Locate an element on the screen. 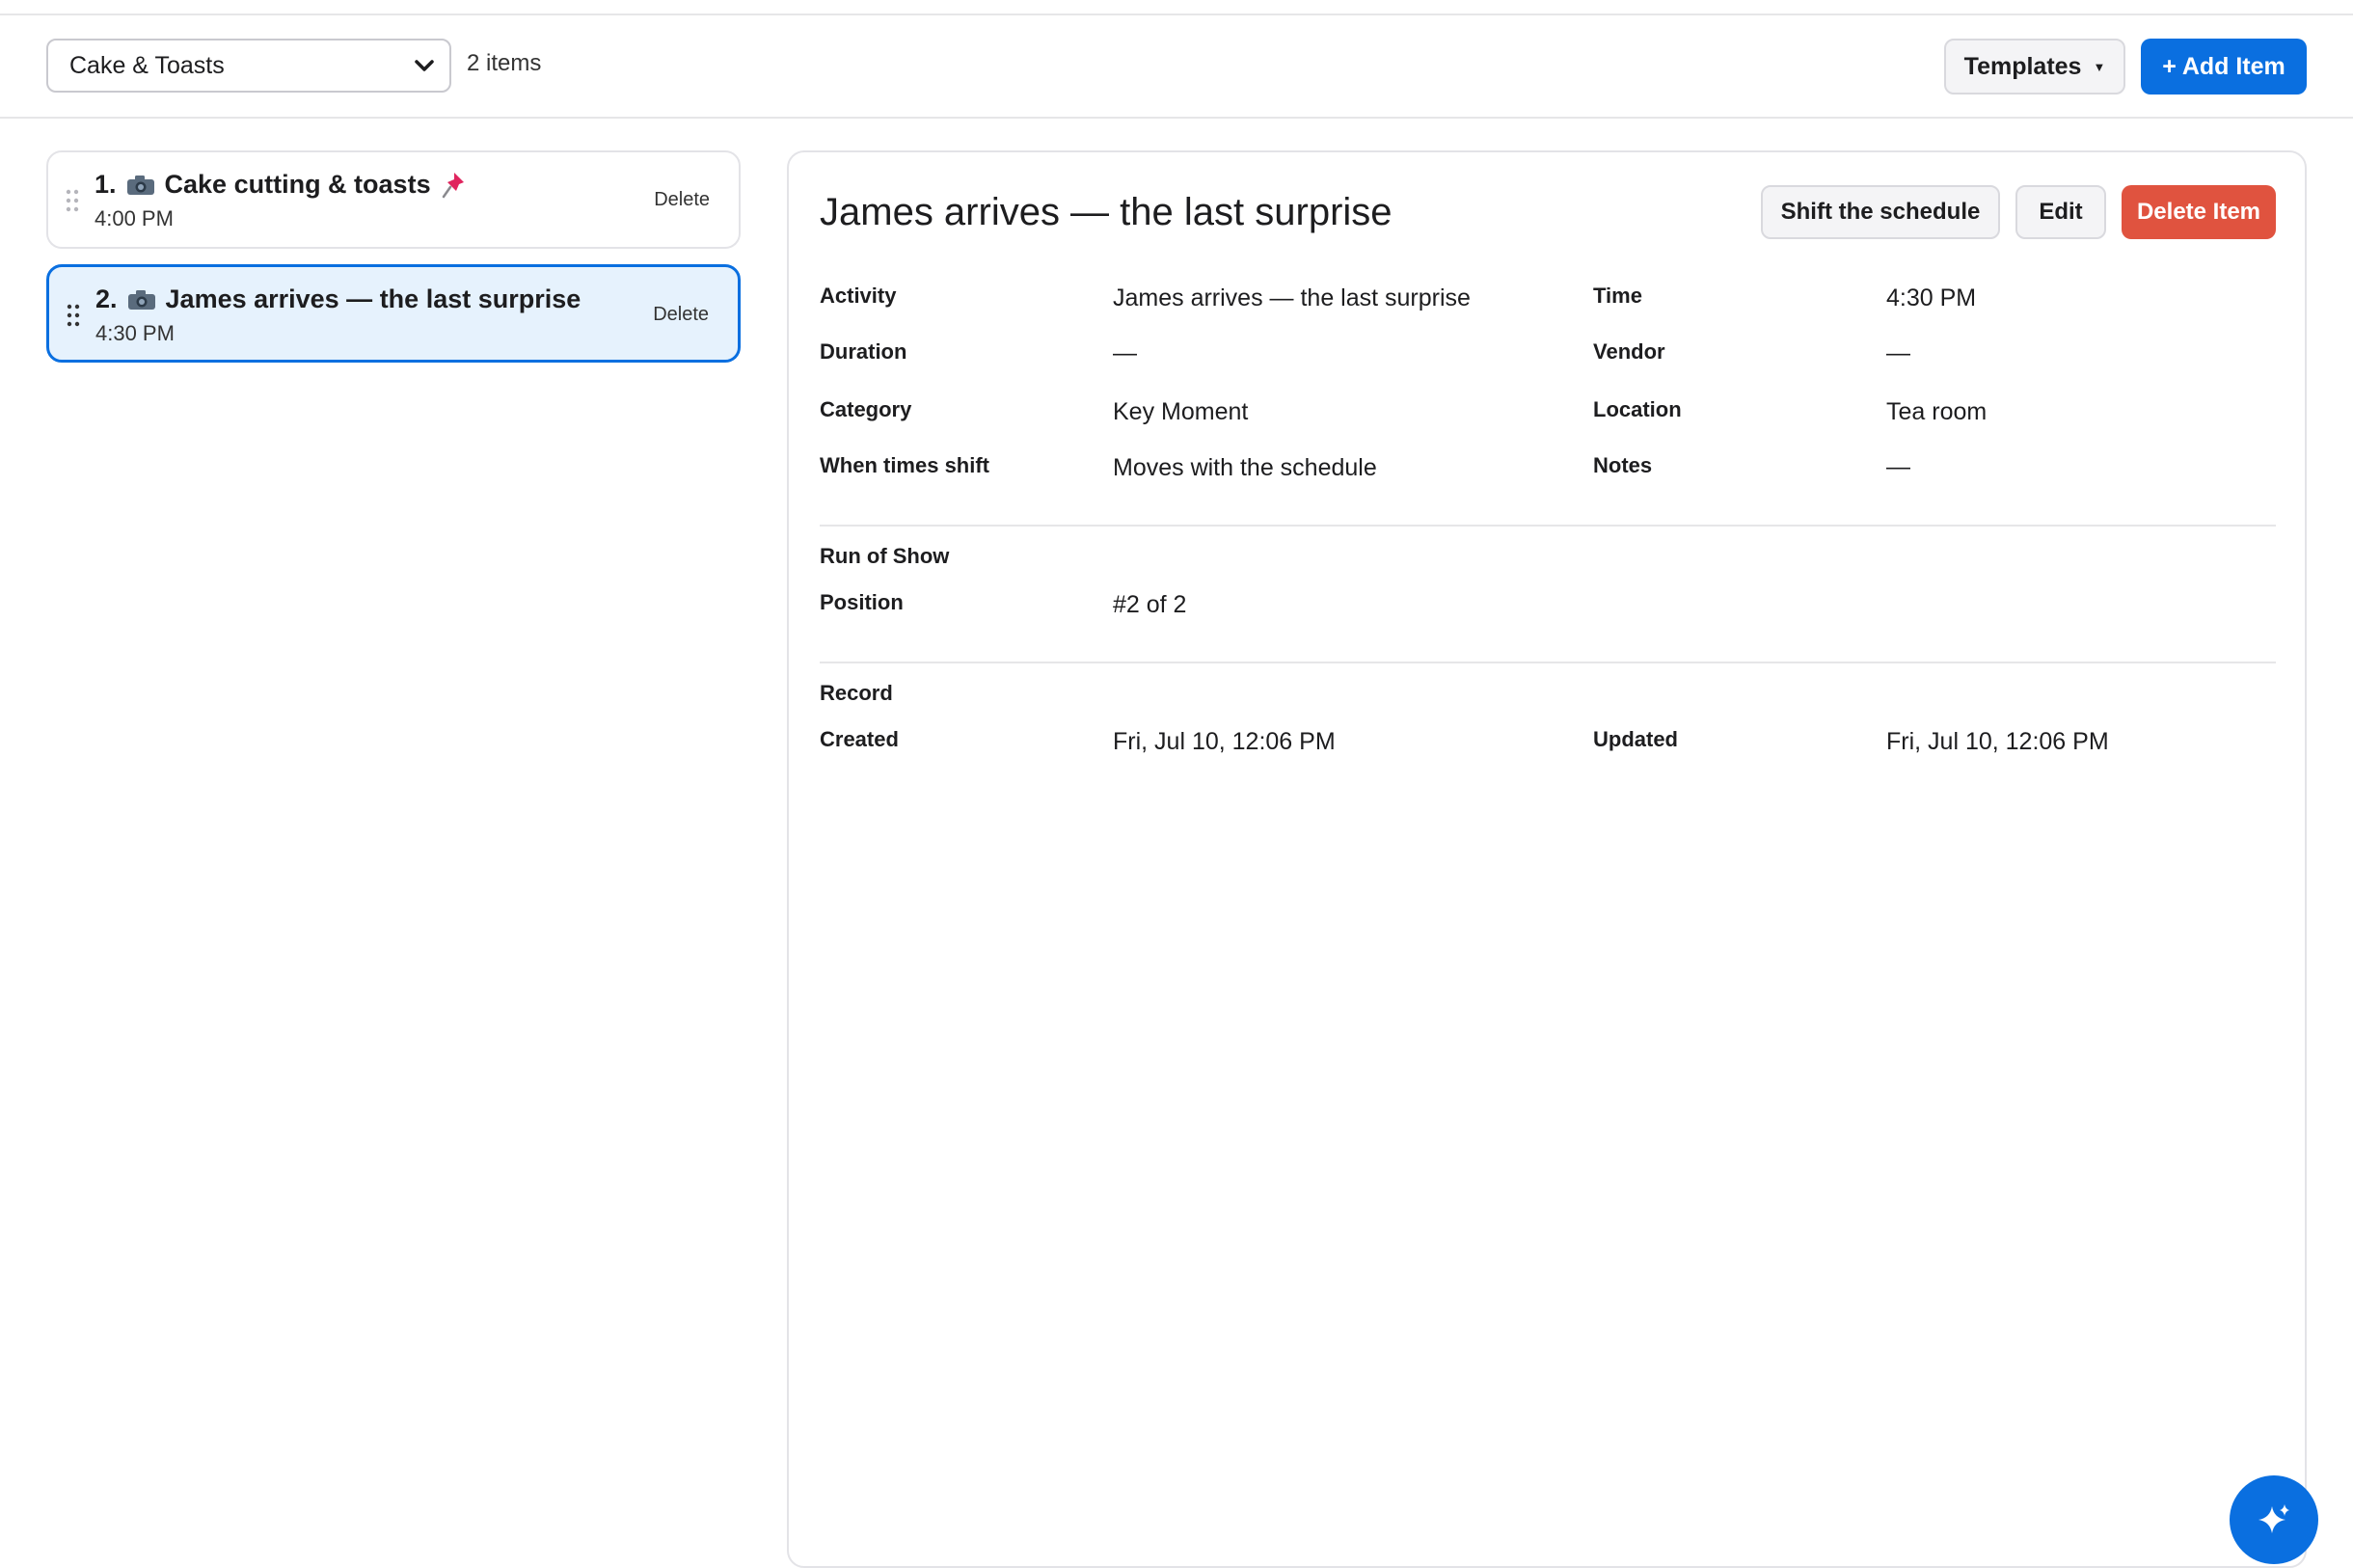 The height and width of the screenshot is (1568, 2353). position-label: Position is located at coordinates (862, 602).